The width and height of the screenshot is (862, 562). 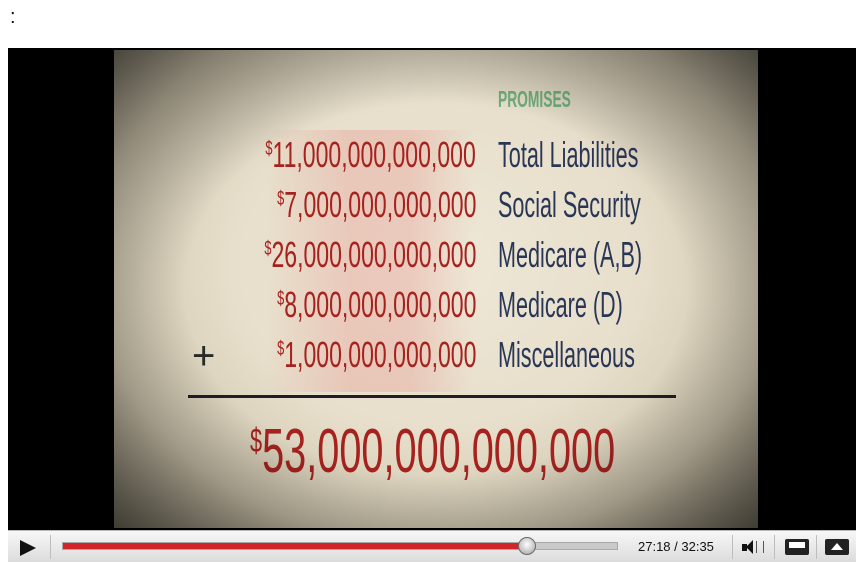 I want to click on label: Social Security, so click(x=569, y=204).